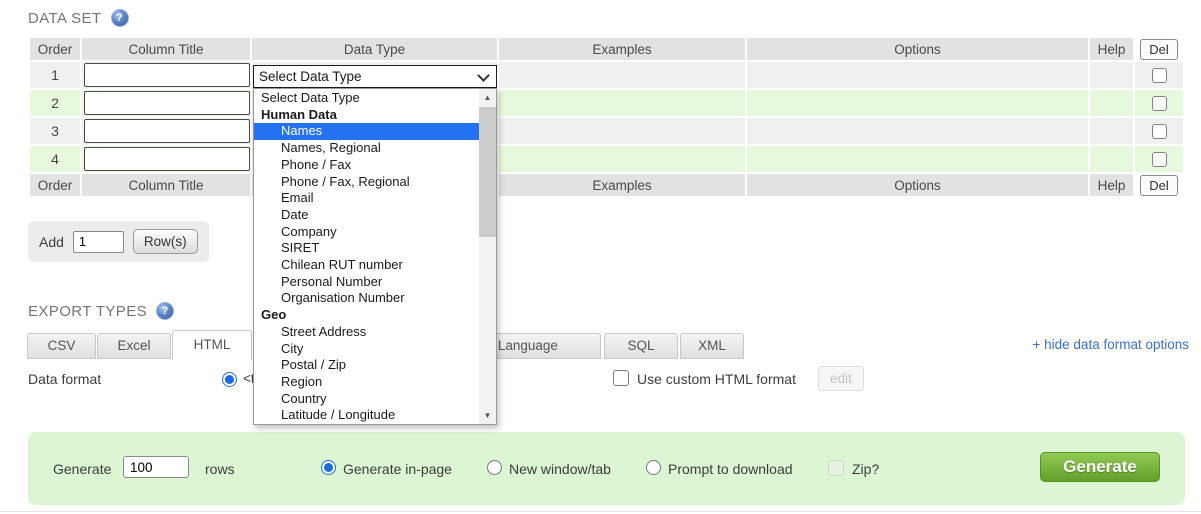 This screenshot has width=1201, height=514. Describe the element at coordinates (366, 248) in the screenshot. I see `dropdown-option: SIRET` at that location.